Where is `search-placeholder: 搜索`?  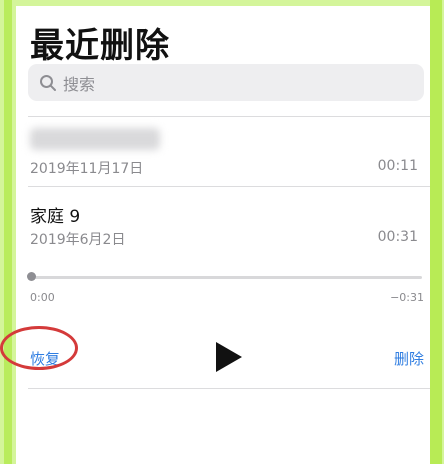 search-placeholder: 搜索 is located at coordinates (79, 84).